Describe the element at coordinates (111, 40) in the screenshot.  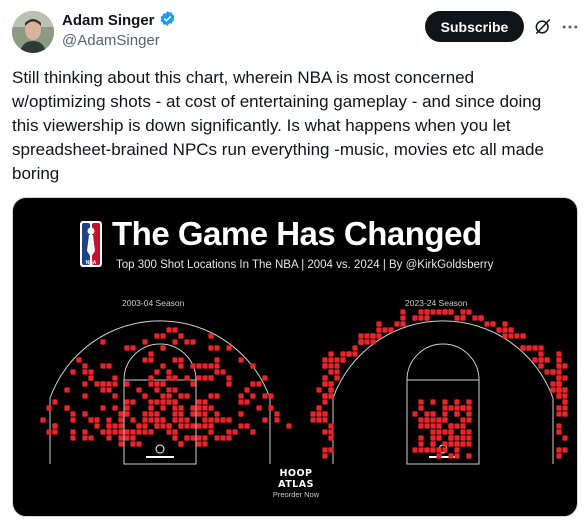
I see `author-handle: @AdamSinger` at that location.